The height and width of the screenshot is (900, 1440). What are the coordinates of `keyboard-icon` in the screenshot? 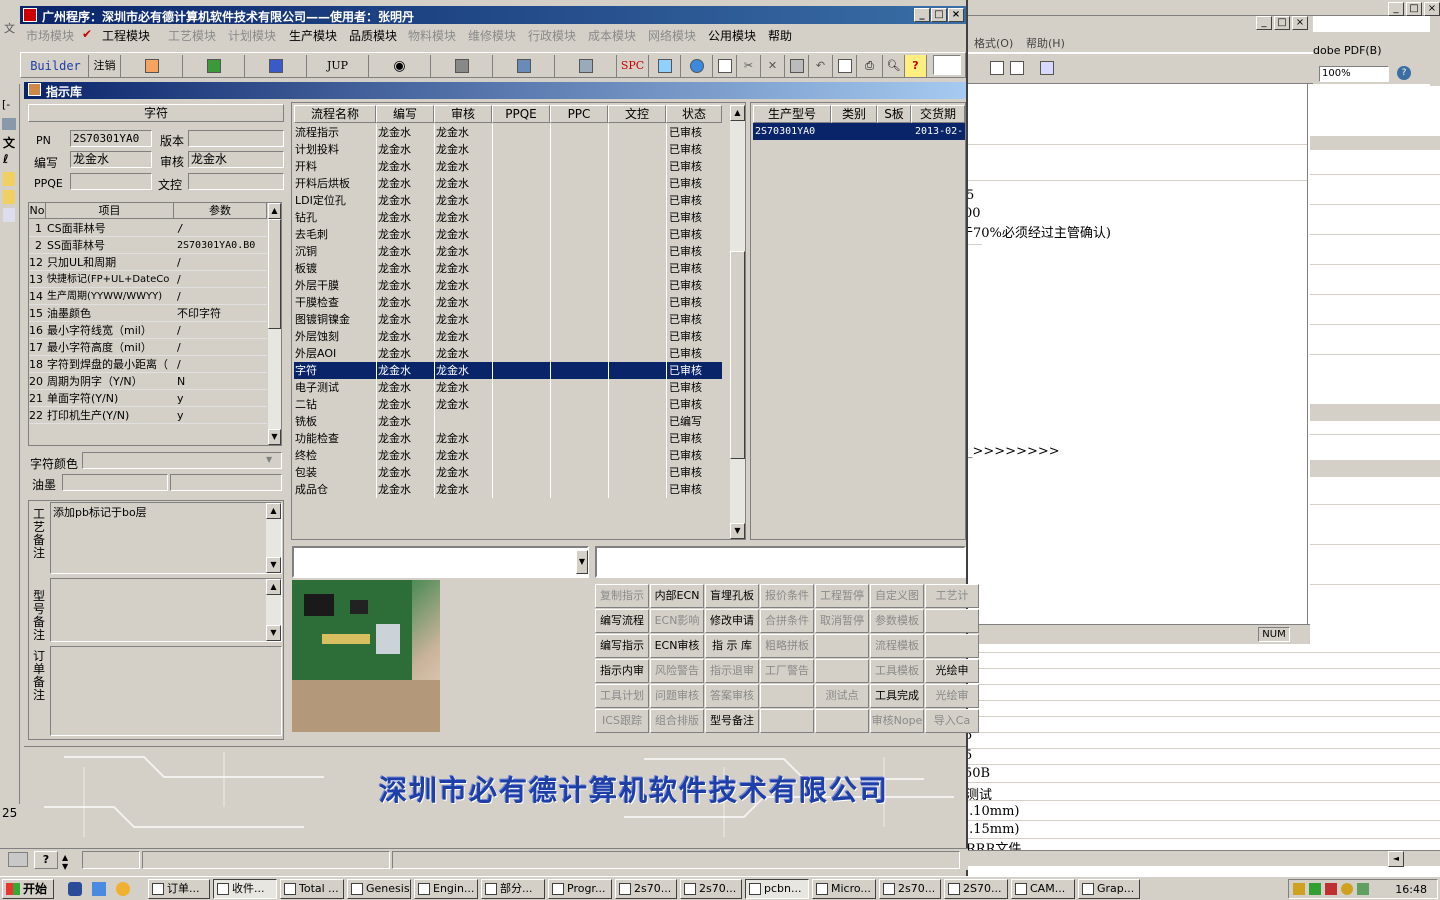 It's located at (18, 859).